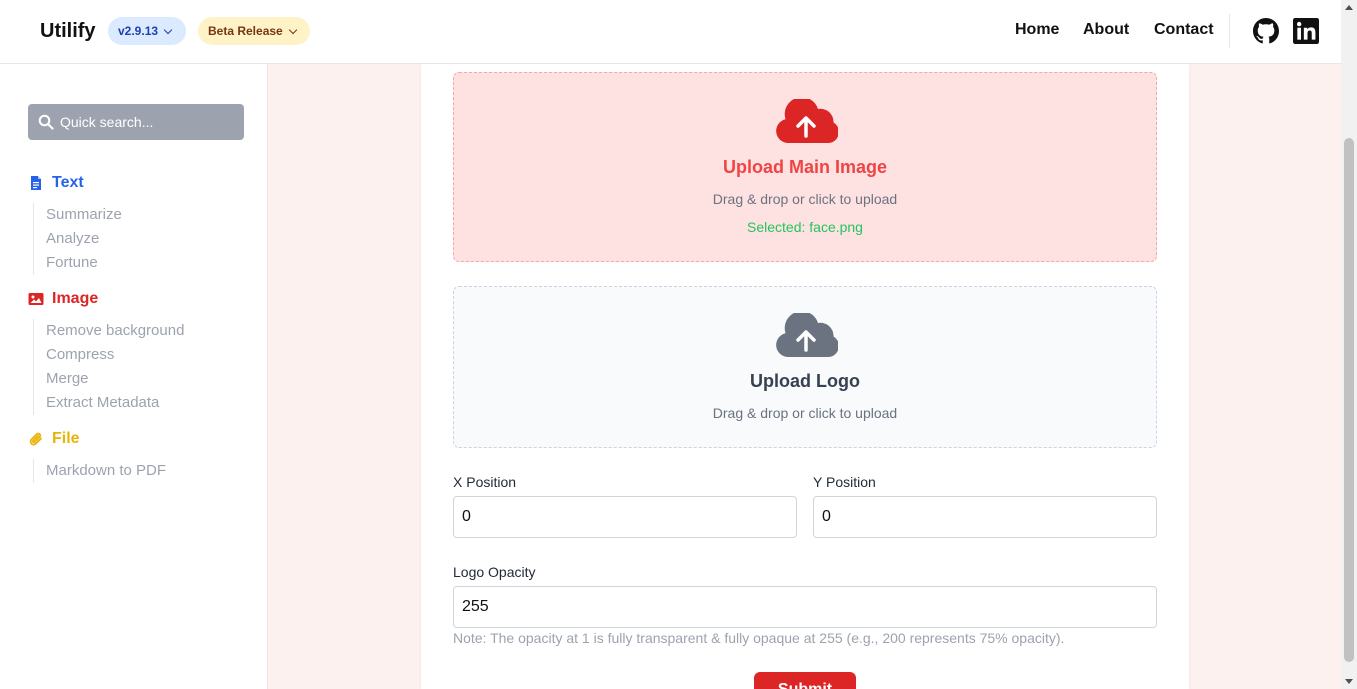  I want to click on linkedin-icon, so click(1306, 31).